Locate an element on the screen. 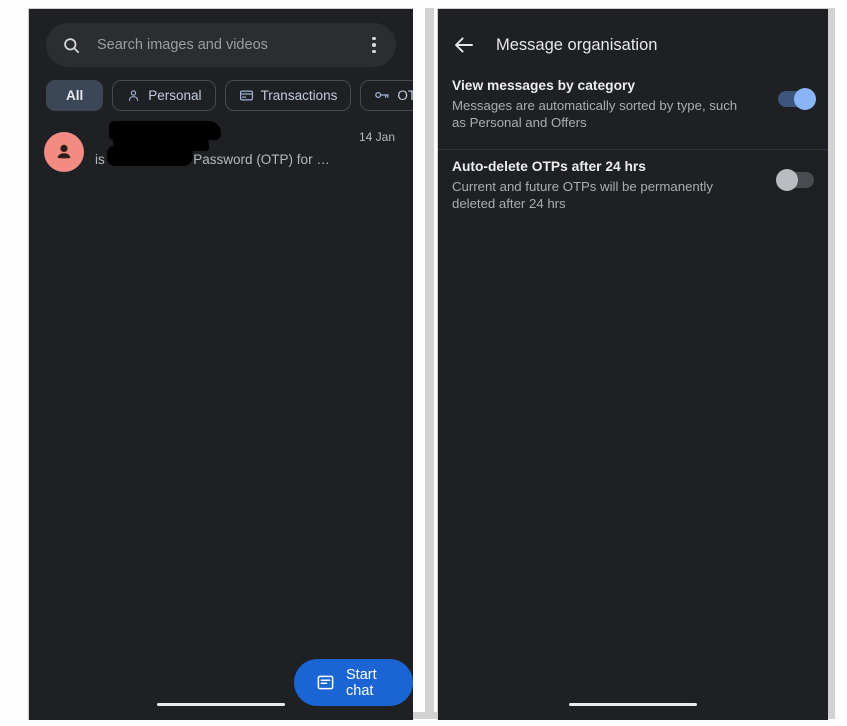 This screenshot has width=847, height=726. key-icon is located at coordinates (382, 95).